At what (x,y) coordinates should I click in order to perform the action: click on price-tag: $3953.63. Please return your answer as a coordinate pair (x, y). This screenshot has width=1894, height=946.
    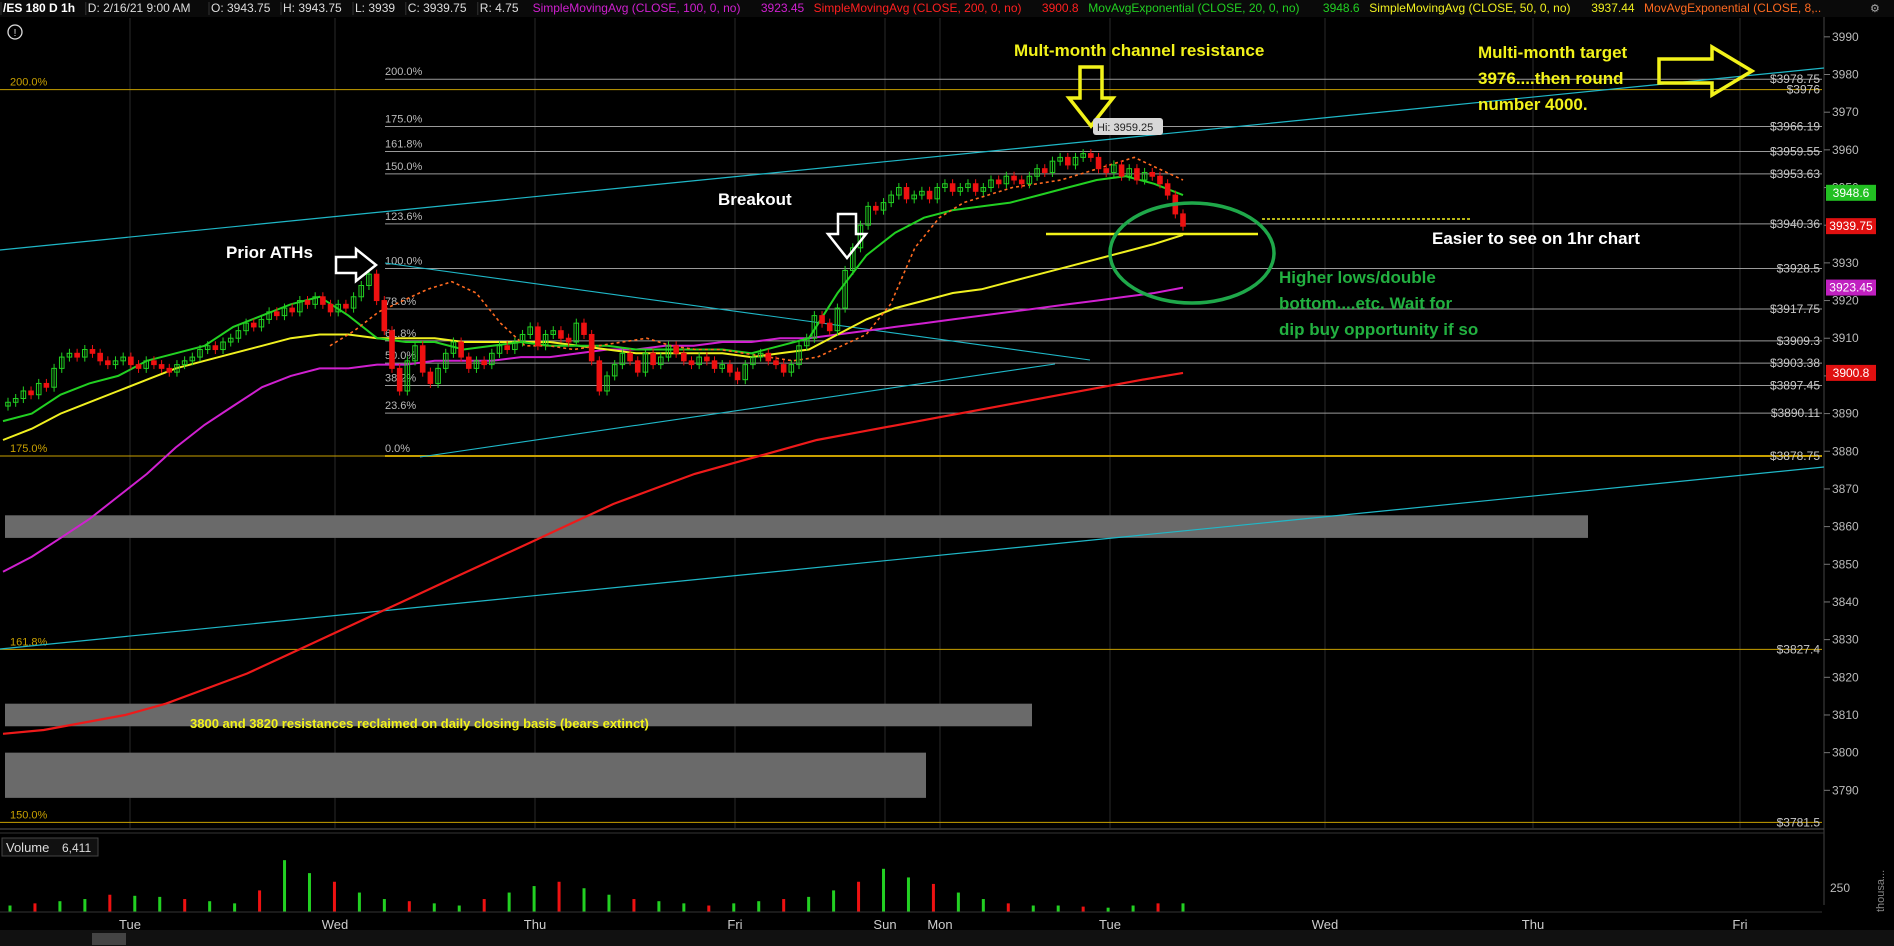
    Looking at the image, I should click on (1795, 174).